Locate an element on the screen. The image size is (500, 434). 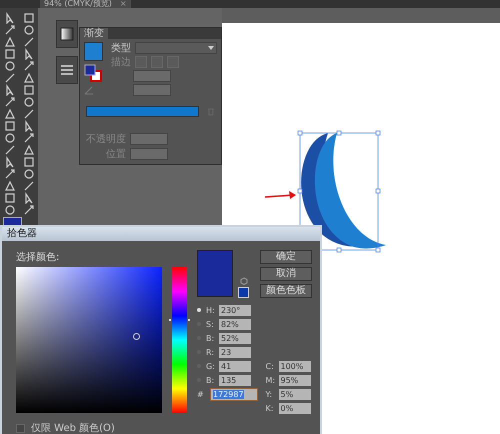
fill-stroke-icon is located at coordinates (93, 73).